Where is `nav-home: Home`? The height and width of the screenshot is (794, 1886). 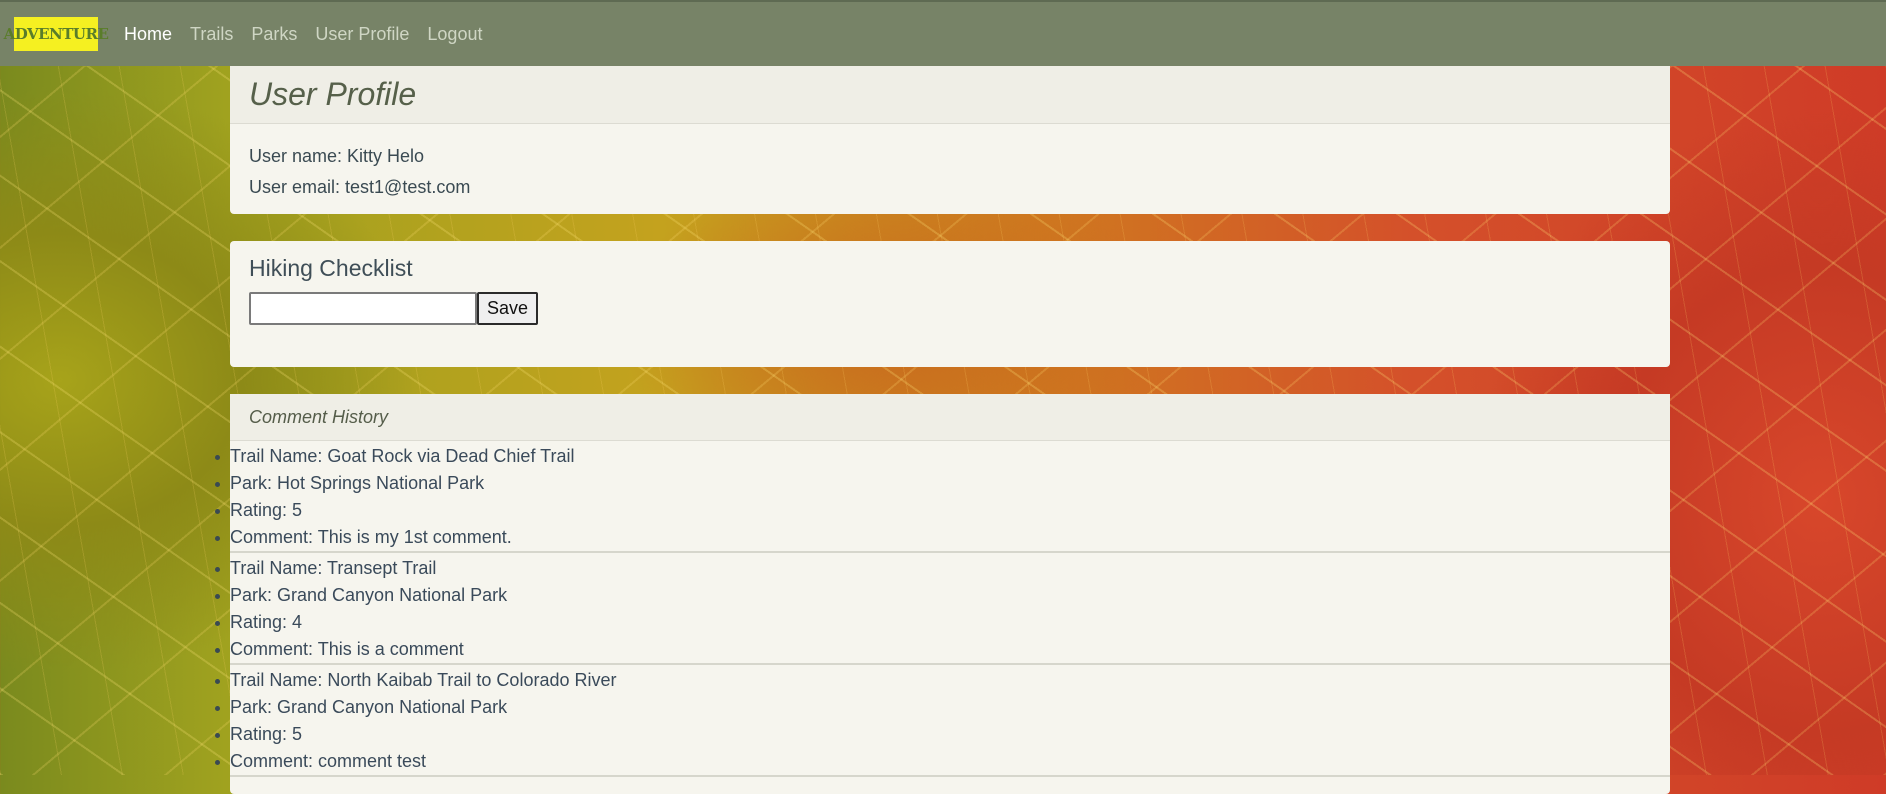 nav-home: Home is located at coordinates (148, 34).